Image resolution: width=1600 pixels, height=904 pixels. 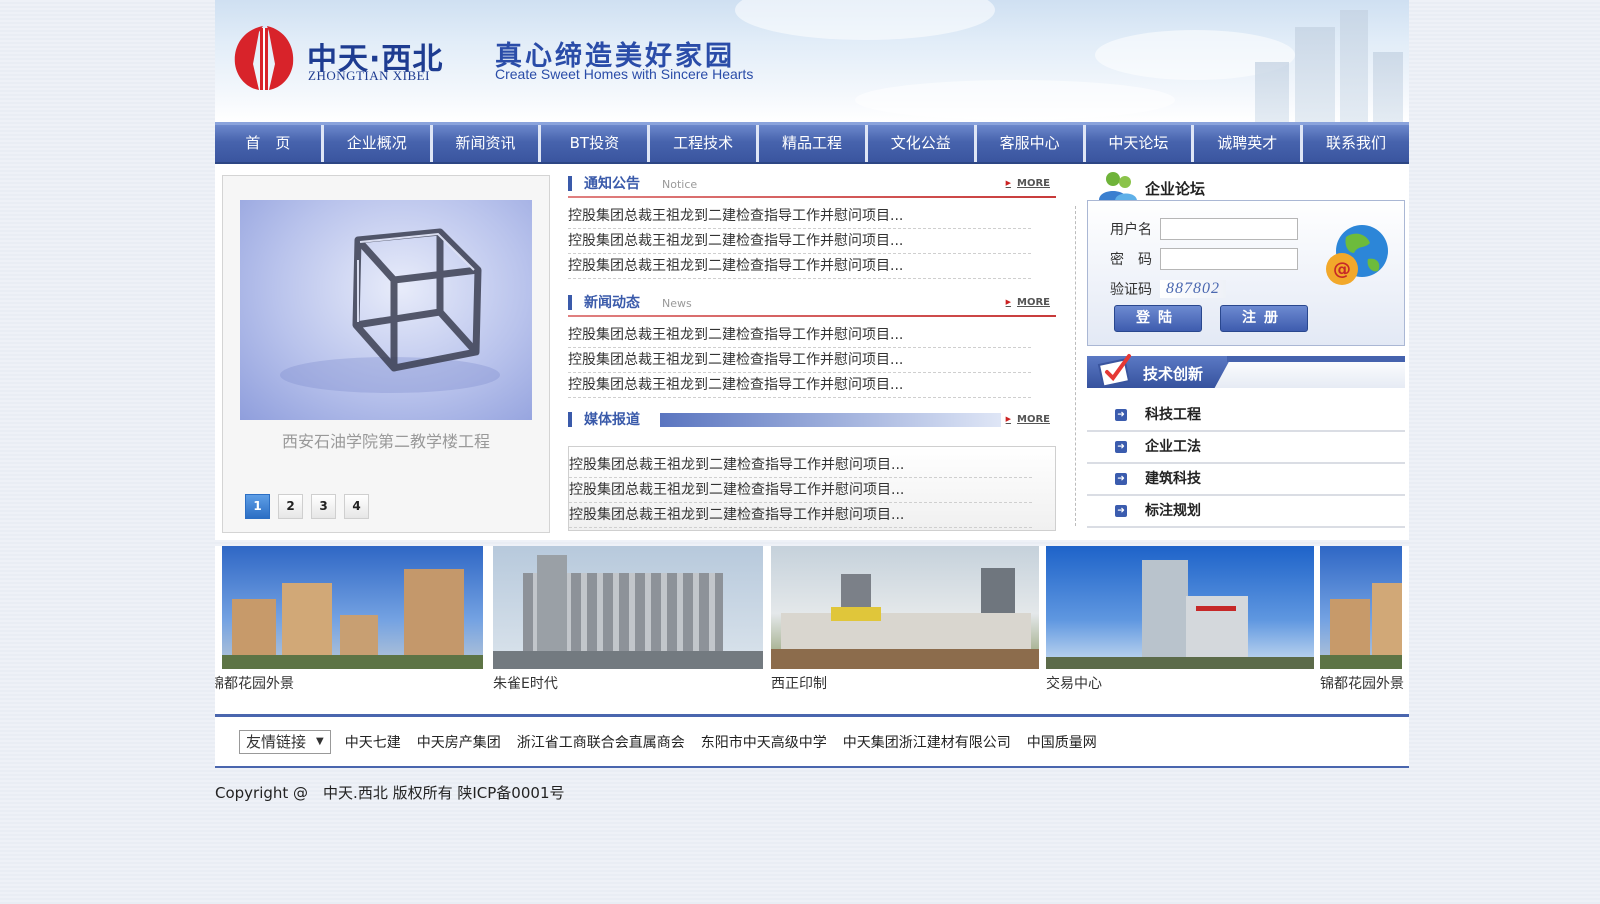 I want to click on friend-link: 中天七建, so click(x=373, y=742).